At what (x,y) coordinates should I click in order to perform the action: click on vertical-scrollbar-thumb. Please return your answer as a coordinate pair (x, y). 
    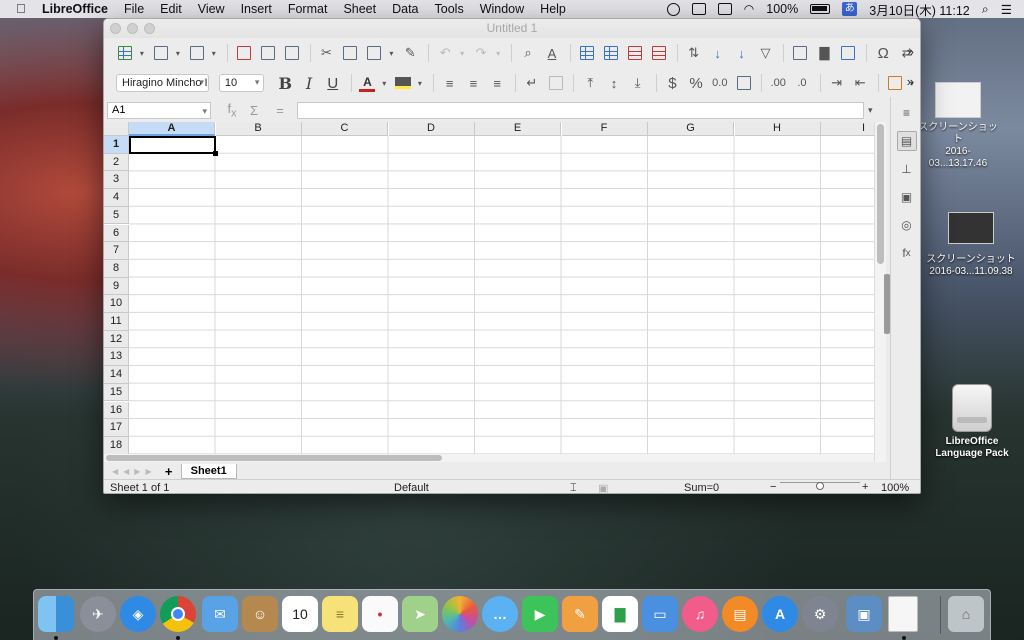
    Looking at the image, I should click on (880, 194).